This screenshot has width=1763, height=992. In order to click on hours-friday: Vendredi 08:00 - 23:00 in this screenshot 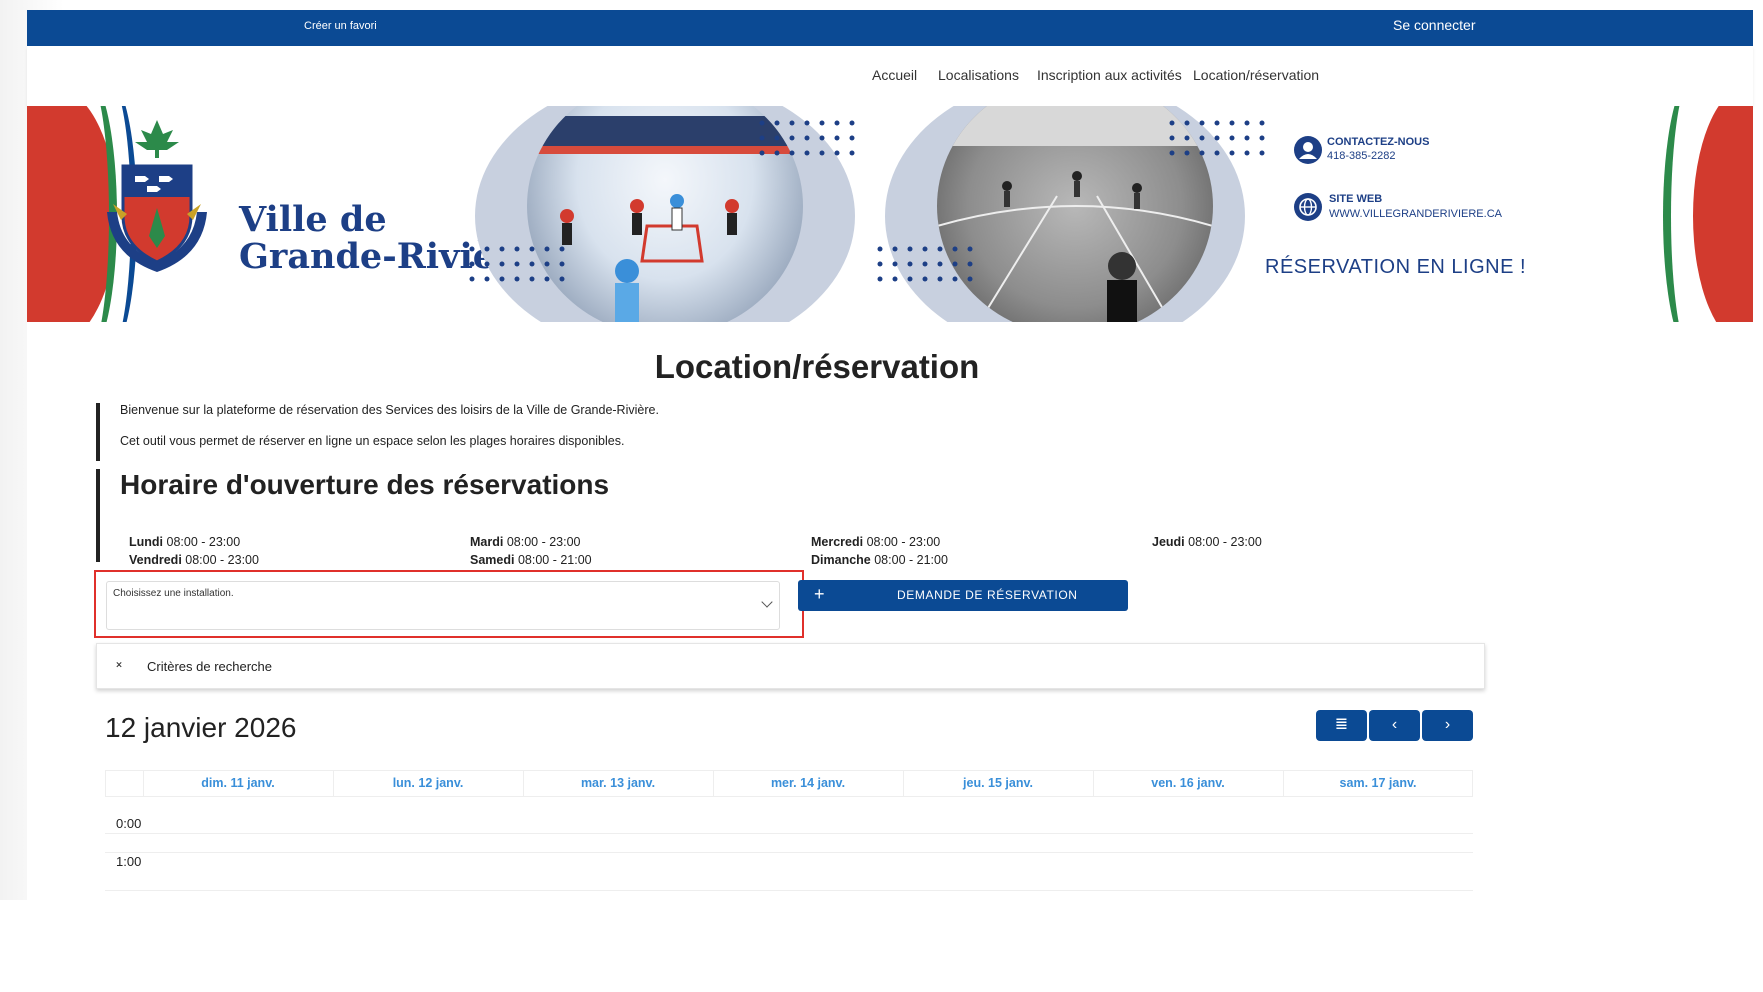, I will do `click(194, 560)`.